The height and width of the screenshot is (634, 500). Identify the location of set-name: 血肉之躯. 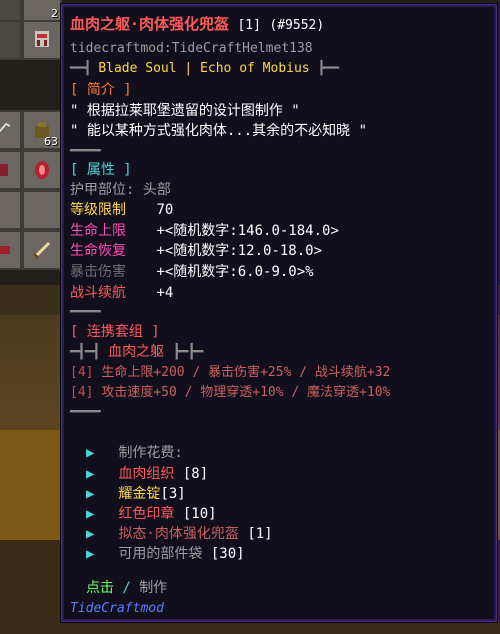
(136, 352).